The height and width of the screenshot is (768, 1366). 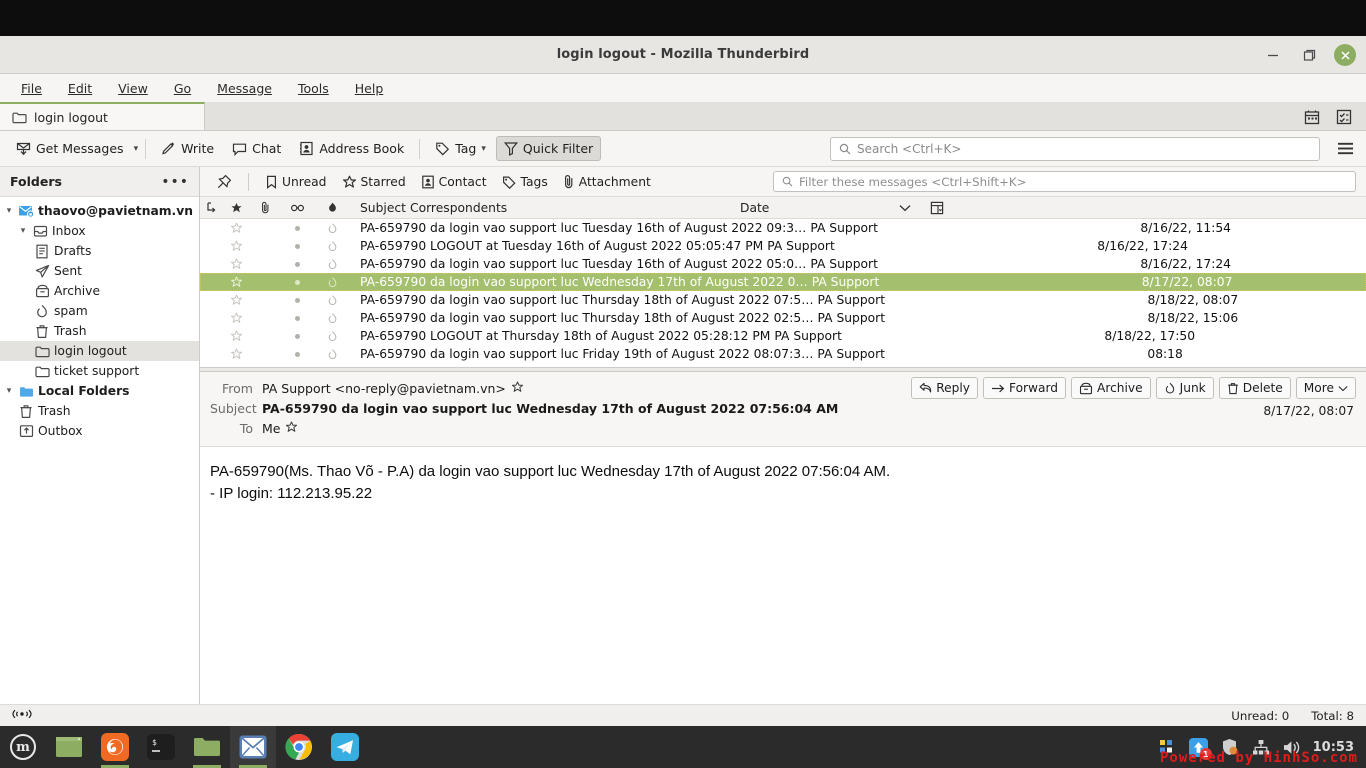 I want to click on folder-item-local-folders: ▾ Local Folders, so click(x=99, y=391).